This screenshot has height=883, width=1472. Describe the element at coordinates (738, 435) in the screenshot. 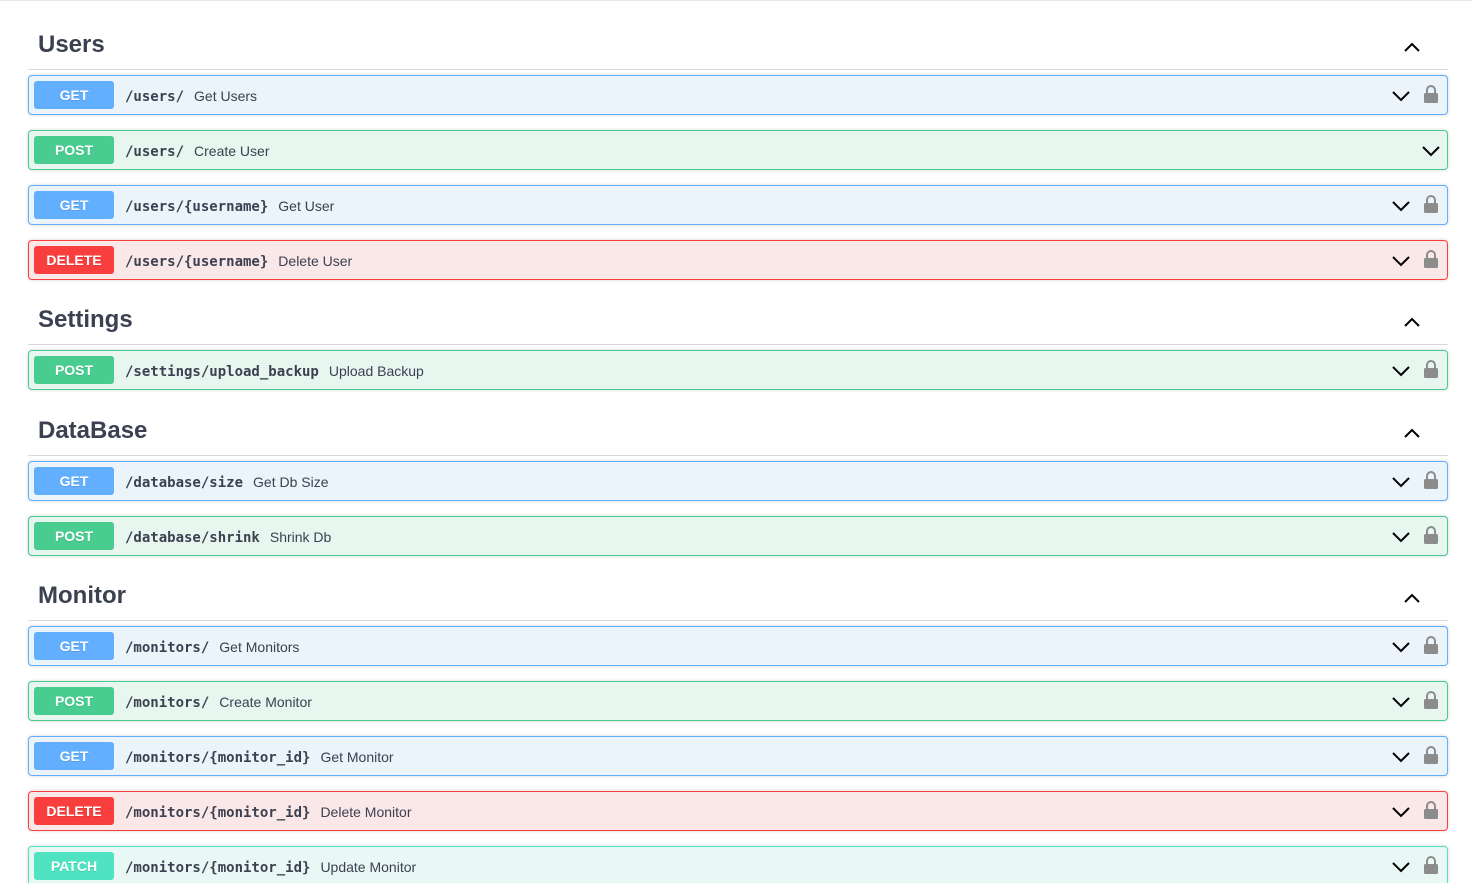

I see `section-header-database: DataBase` at that location.